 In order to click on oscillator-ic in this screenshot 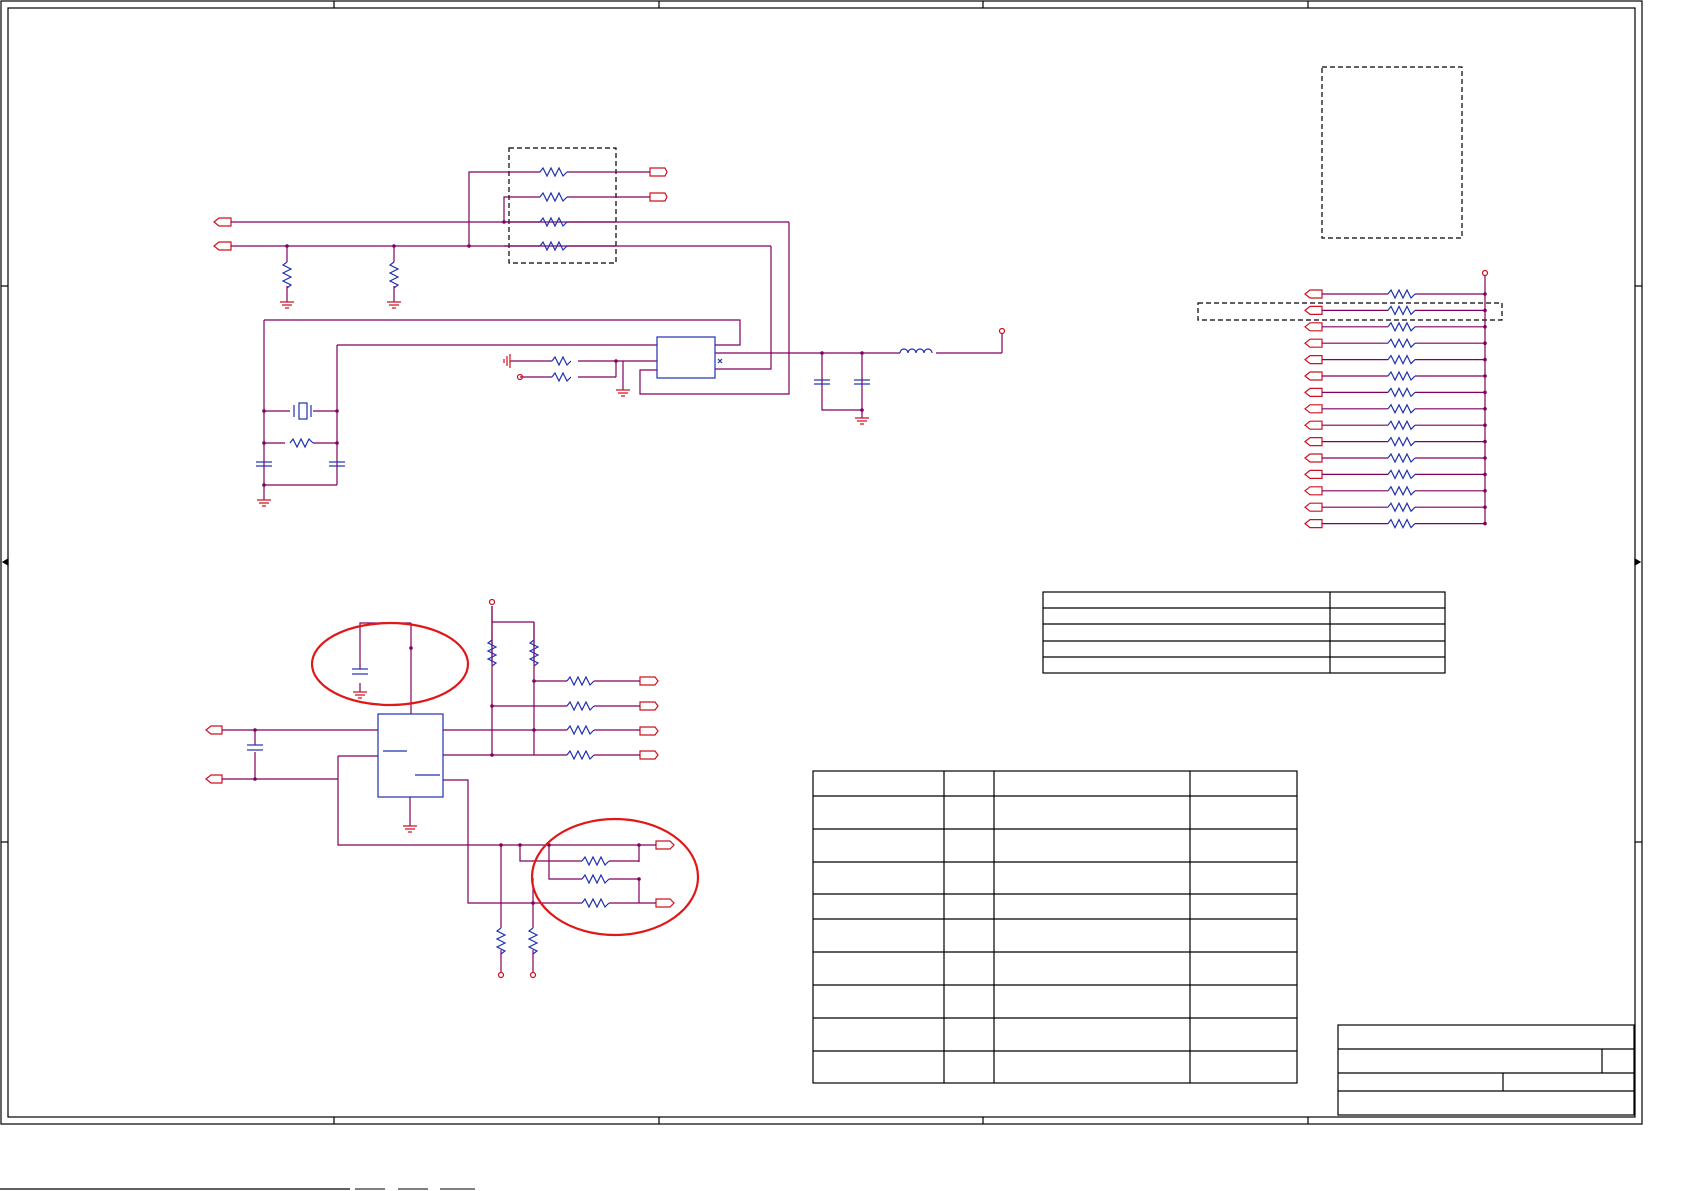, I will do `click(686, 357)`.